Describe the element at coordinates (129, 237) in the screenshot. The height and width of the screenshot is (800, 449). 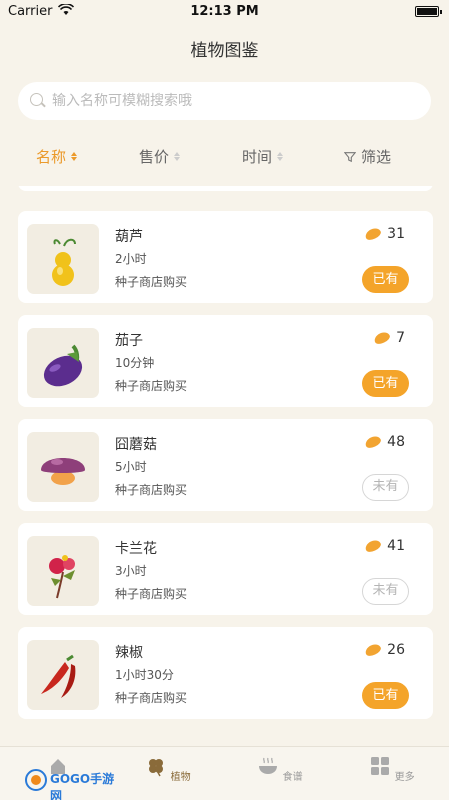
I see `plant-name: 葫芦` at that location.